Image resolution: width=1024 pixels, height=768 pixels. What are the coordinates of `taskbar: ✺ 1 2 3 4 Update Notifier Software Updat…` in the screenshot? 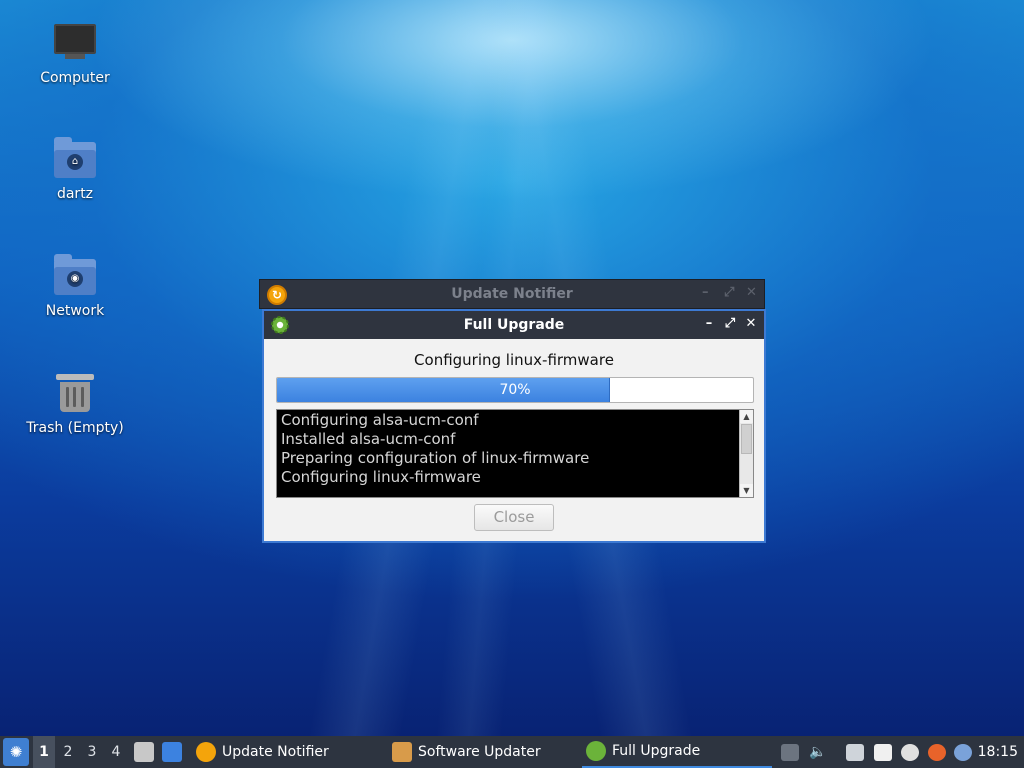 It's located at (512, 752).